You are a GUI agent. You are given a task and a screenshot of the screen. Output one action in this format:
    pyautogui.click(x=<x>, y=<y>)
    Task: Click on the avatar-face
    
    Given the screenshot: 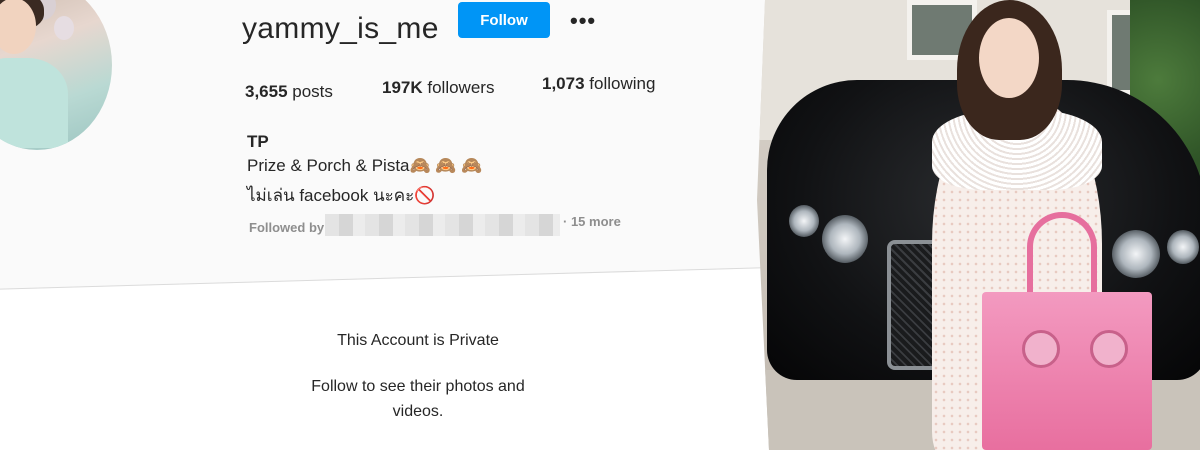 What is the action you would take?
    pyautogui.click(x=18, y=27)
    